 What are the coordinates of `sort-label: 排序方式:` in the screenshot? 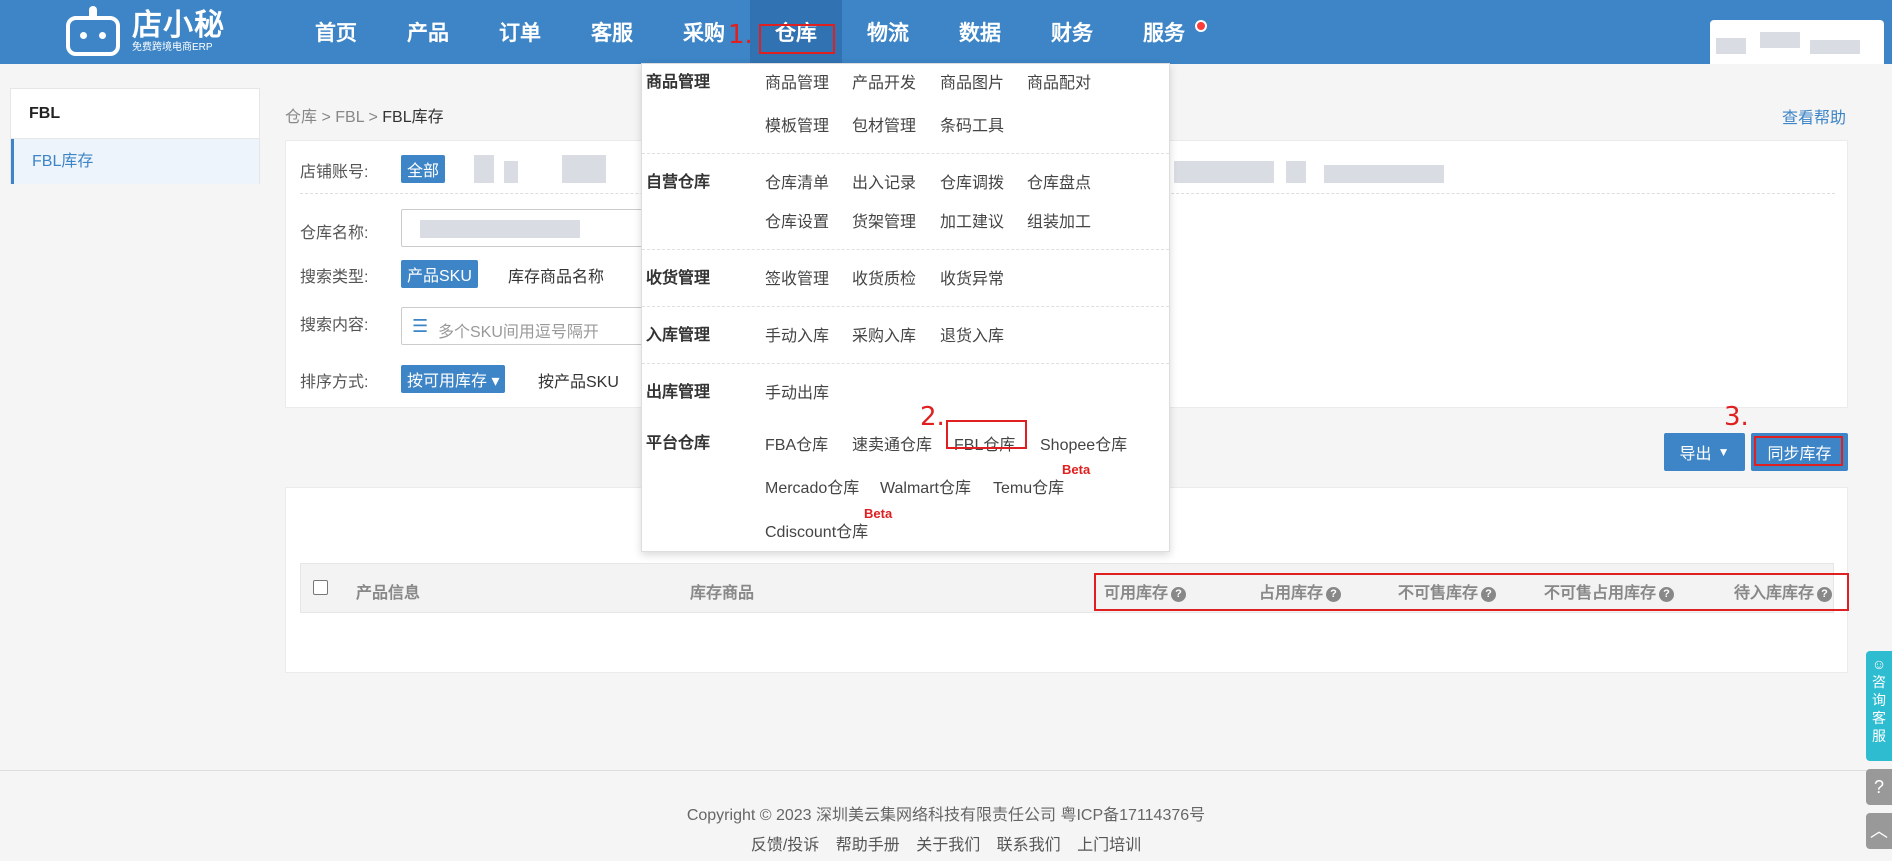 It's located at (334, 382).